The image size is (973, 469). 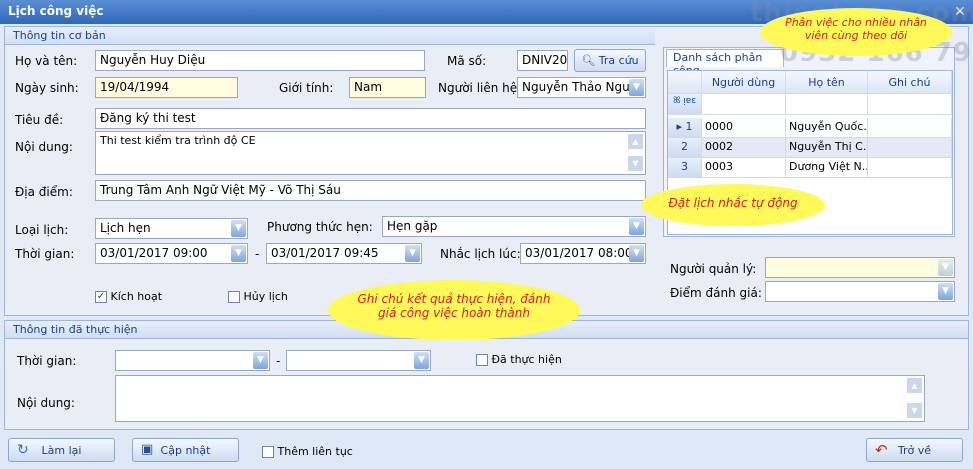 I want to click on continuous-checkbox: Thêm liên tục, so click(x=307, y=451).